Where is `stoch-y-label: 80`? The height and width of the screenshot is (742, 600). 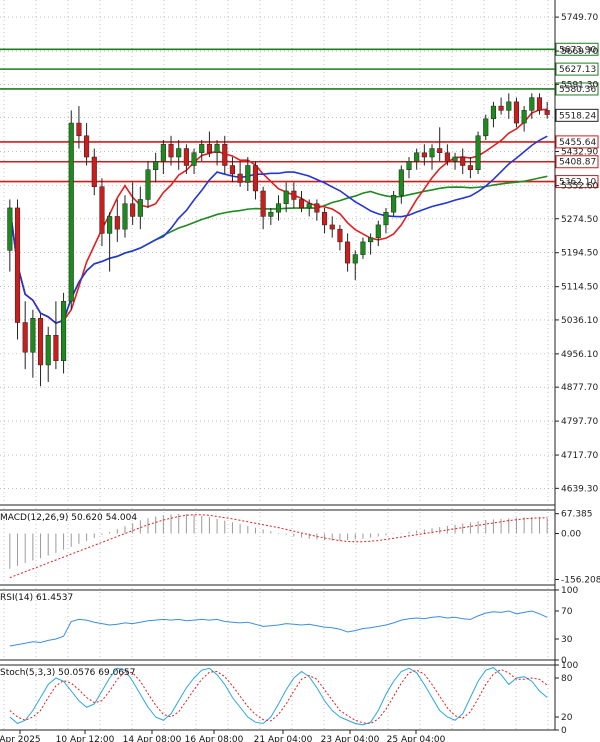 stoch-y-label: 80 is located at coordinates (567, 679).